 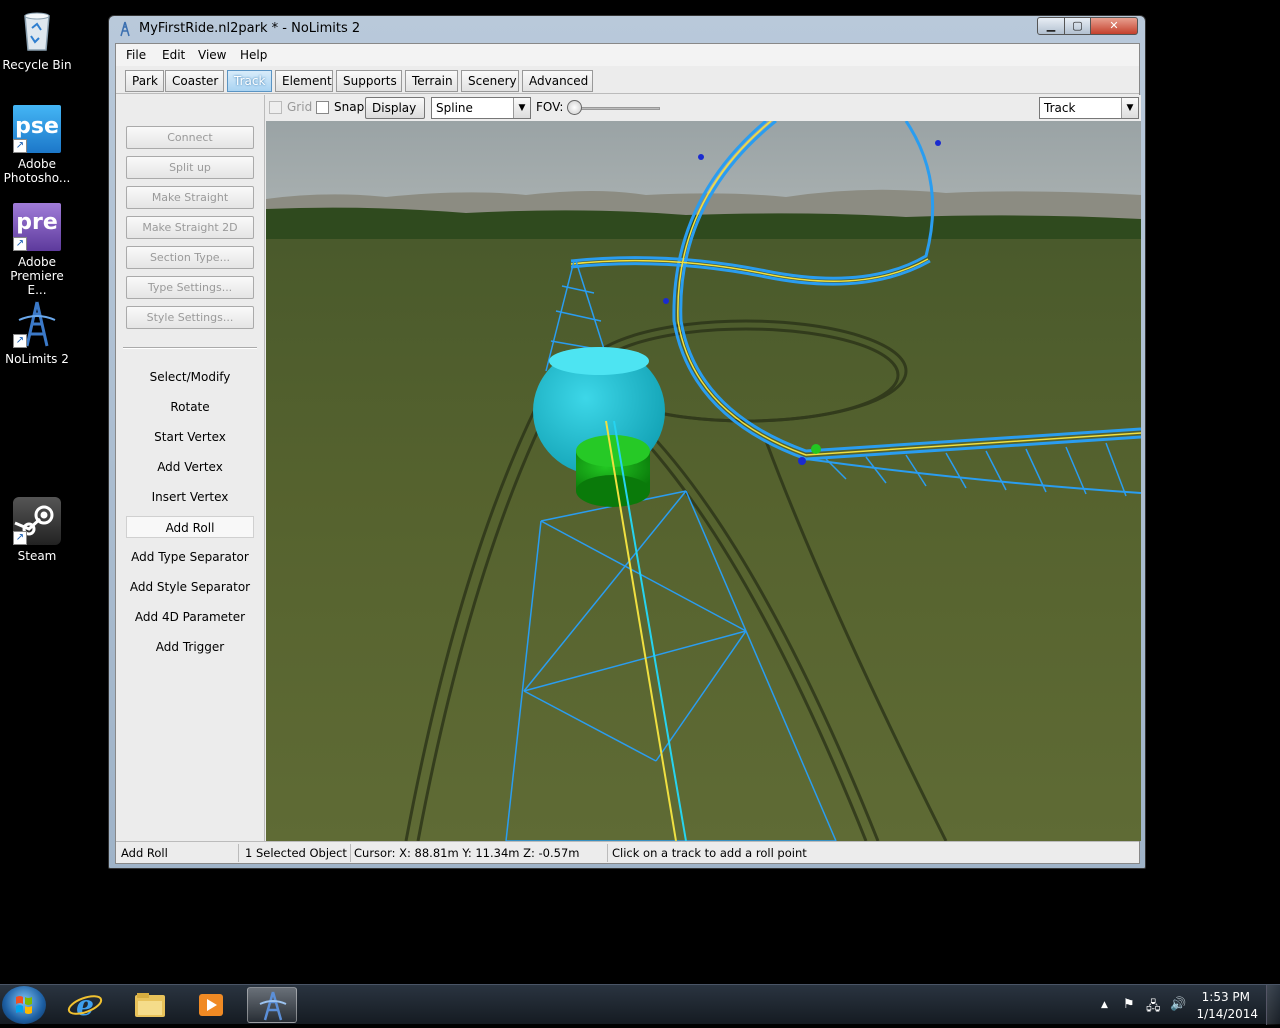 What do you see at coordinates (275, 107) in the screenshot?
I see `grid-checkbox` at bounding box center [275, 107].